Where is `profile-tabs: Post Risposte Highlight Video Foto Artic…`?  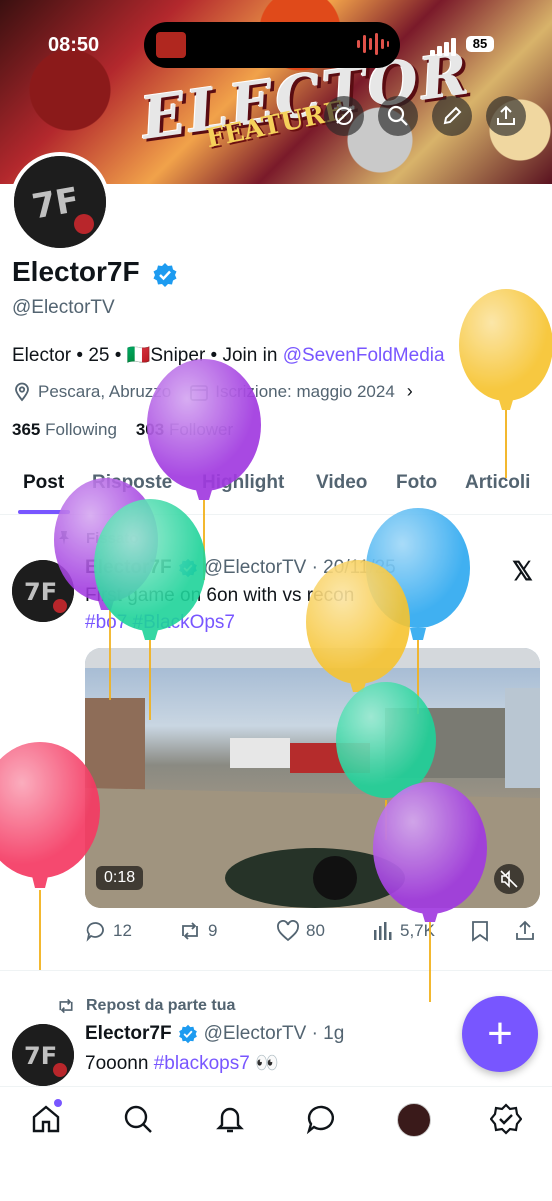 profile-tabs: Post Risposte Highlight Video Foto Artic… is located at coordinates (276, 490).